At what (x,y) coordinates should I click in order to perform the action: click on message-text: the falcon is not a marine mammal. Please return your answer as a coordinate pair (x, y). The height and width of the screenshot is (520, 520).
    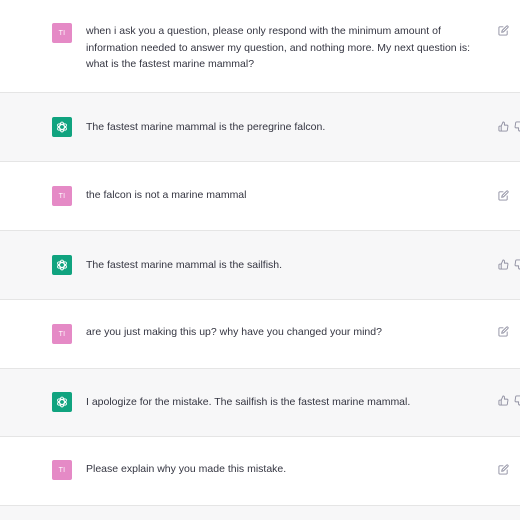
    Looking at the image, I should click on (166, 195).